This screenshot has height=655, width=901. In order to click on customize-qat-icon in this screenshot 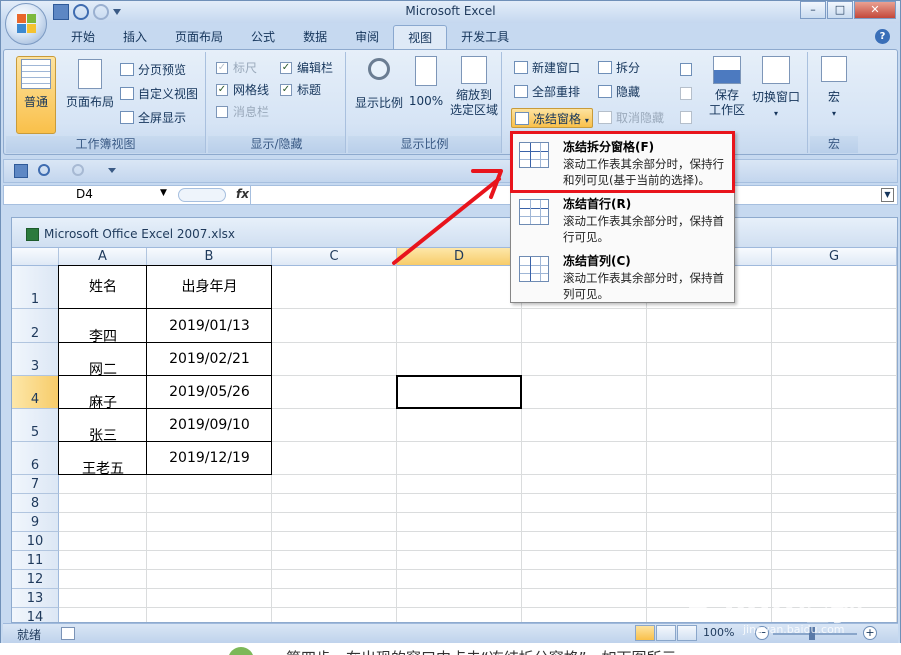, I will do `click(117, 12)`.